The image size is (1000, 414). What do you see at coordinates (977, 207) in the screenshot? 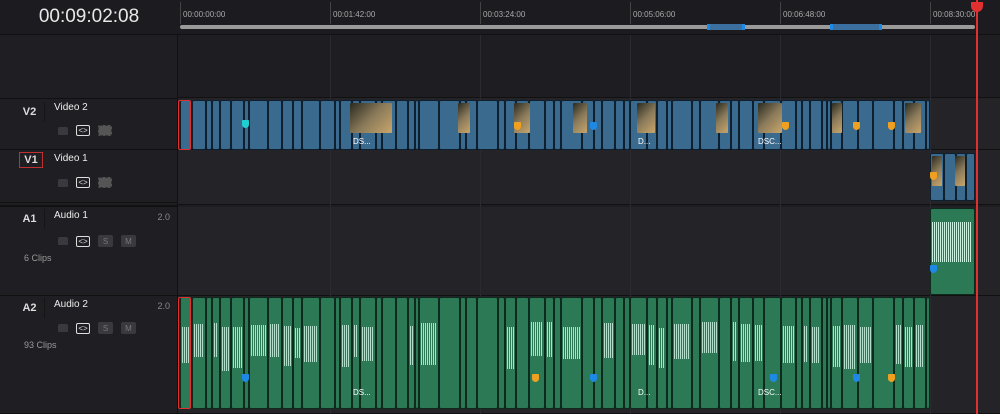
I see `playhead` at bounding box center [977, 207].